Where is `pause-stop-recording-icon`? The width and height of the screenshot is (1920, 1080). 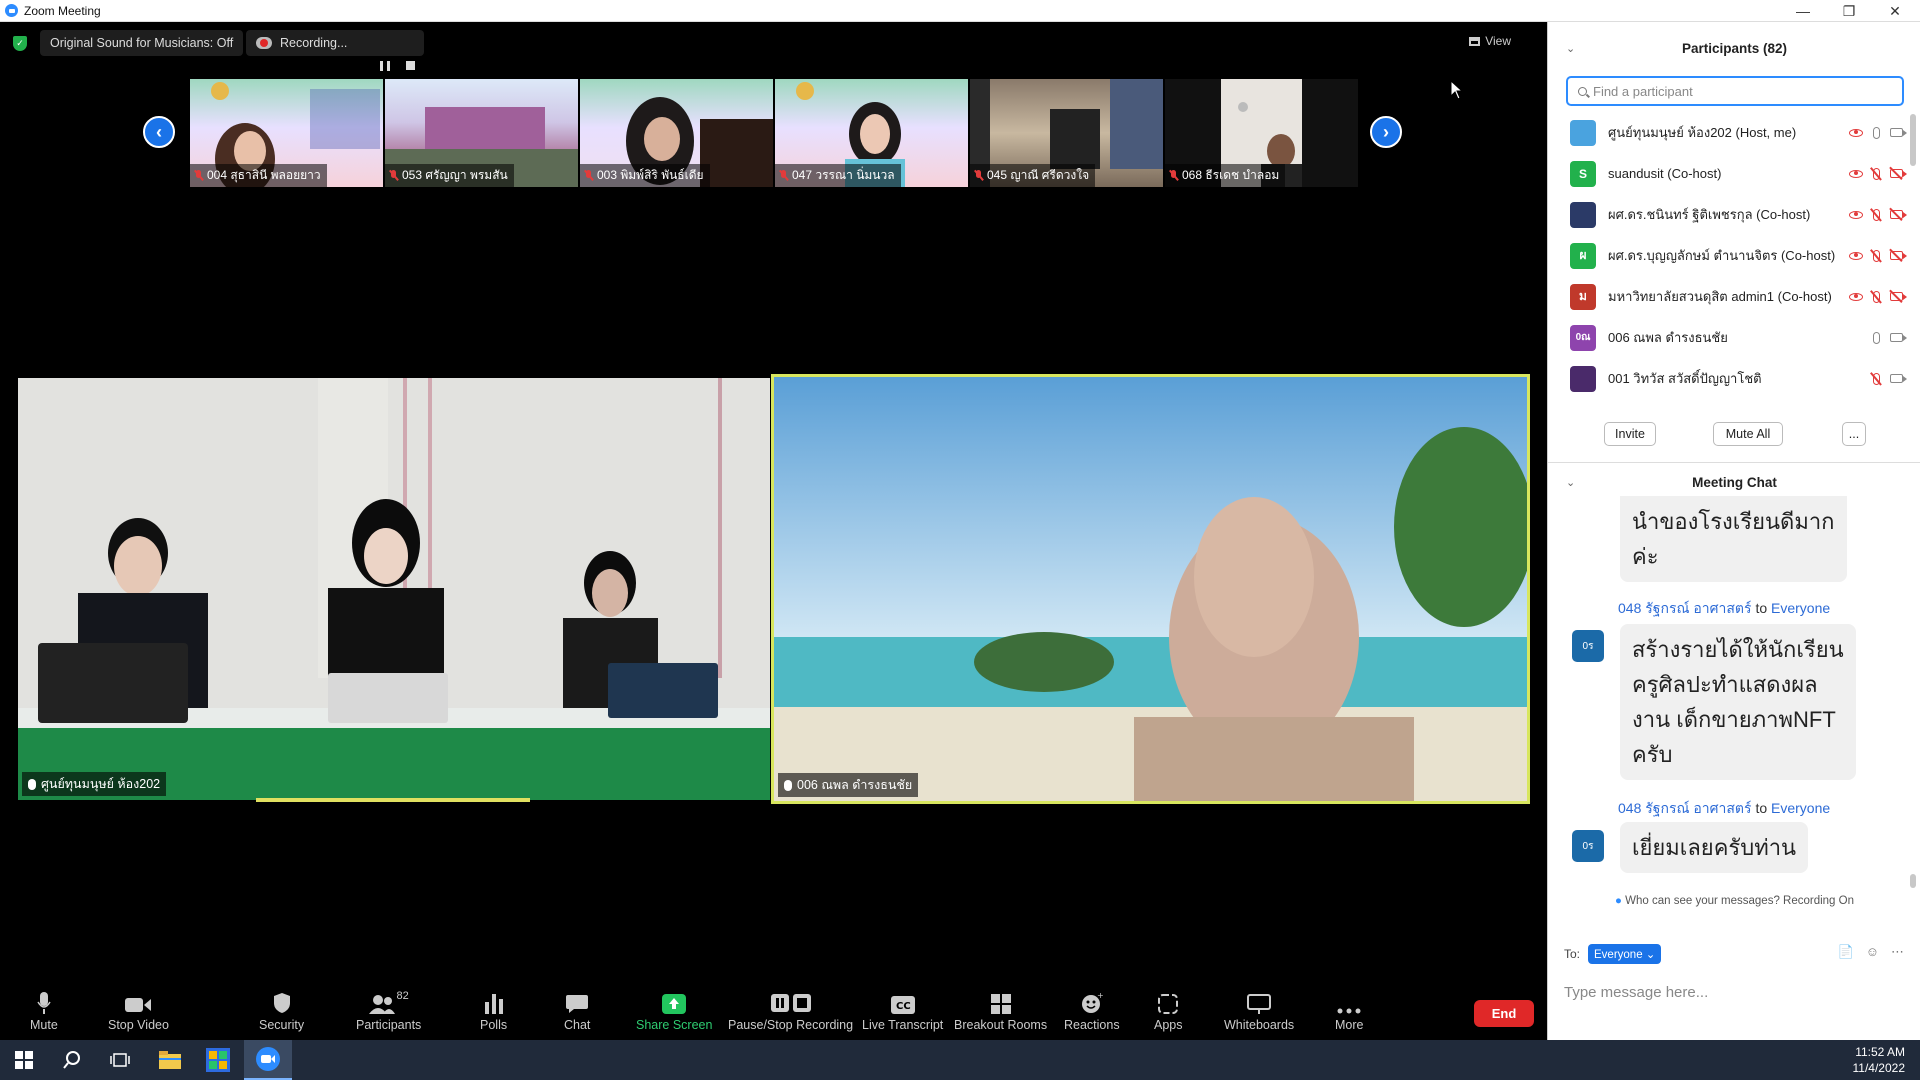 pause-stop-recording-icon is located at coordinates (790, 1003).